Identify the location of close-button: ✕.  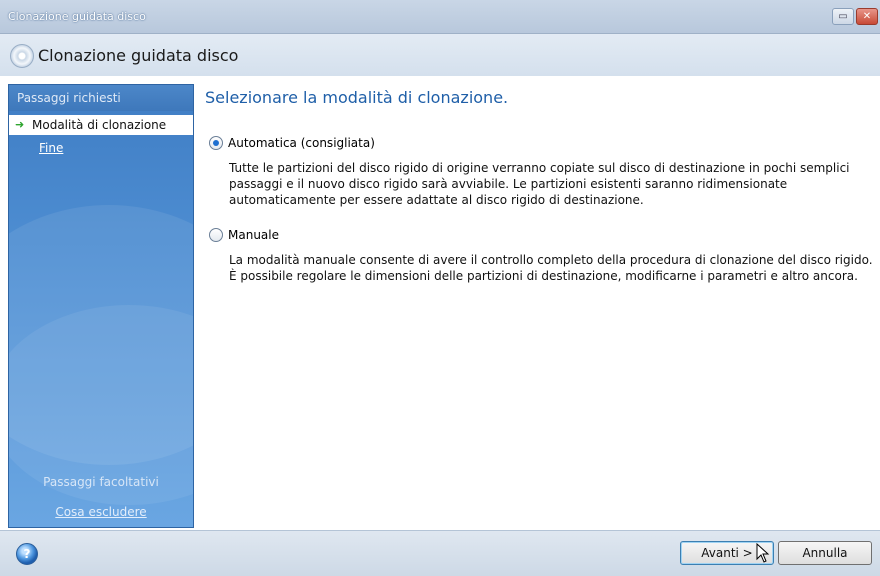
(867, 16).